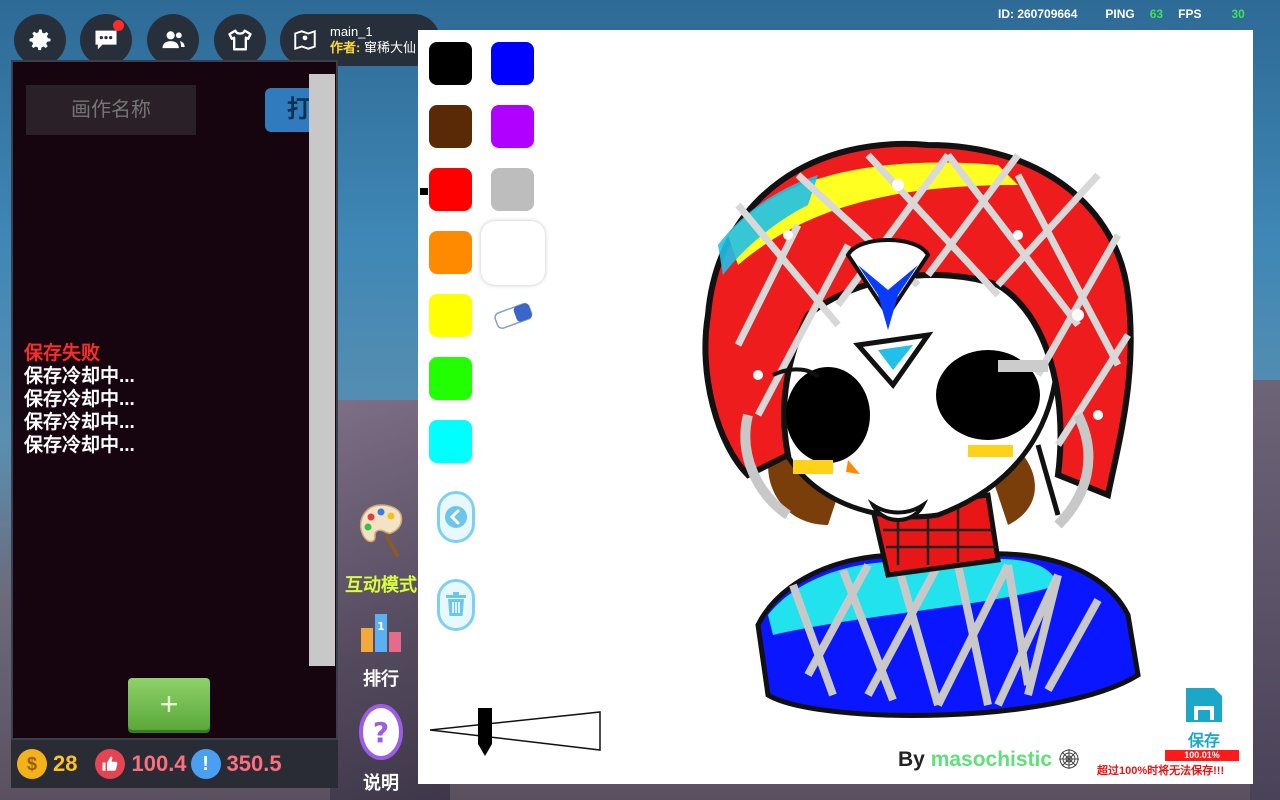  I want to click on color-swatch-cyan, so click(450, 441).